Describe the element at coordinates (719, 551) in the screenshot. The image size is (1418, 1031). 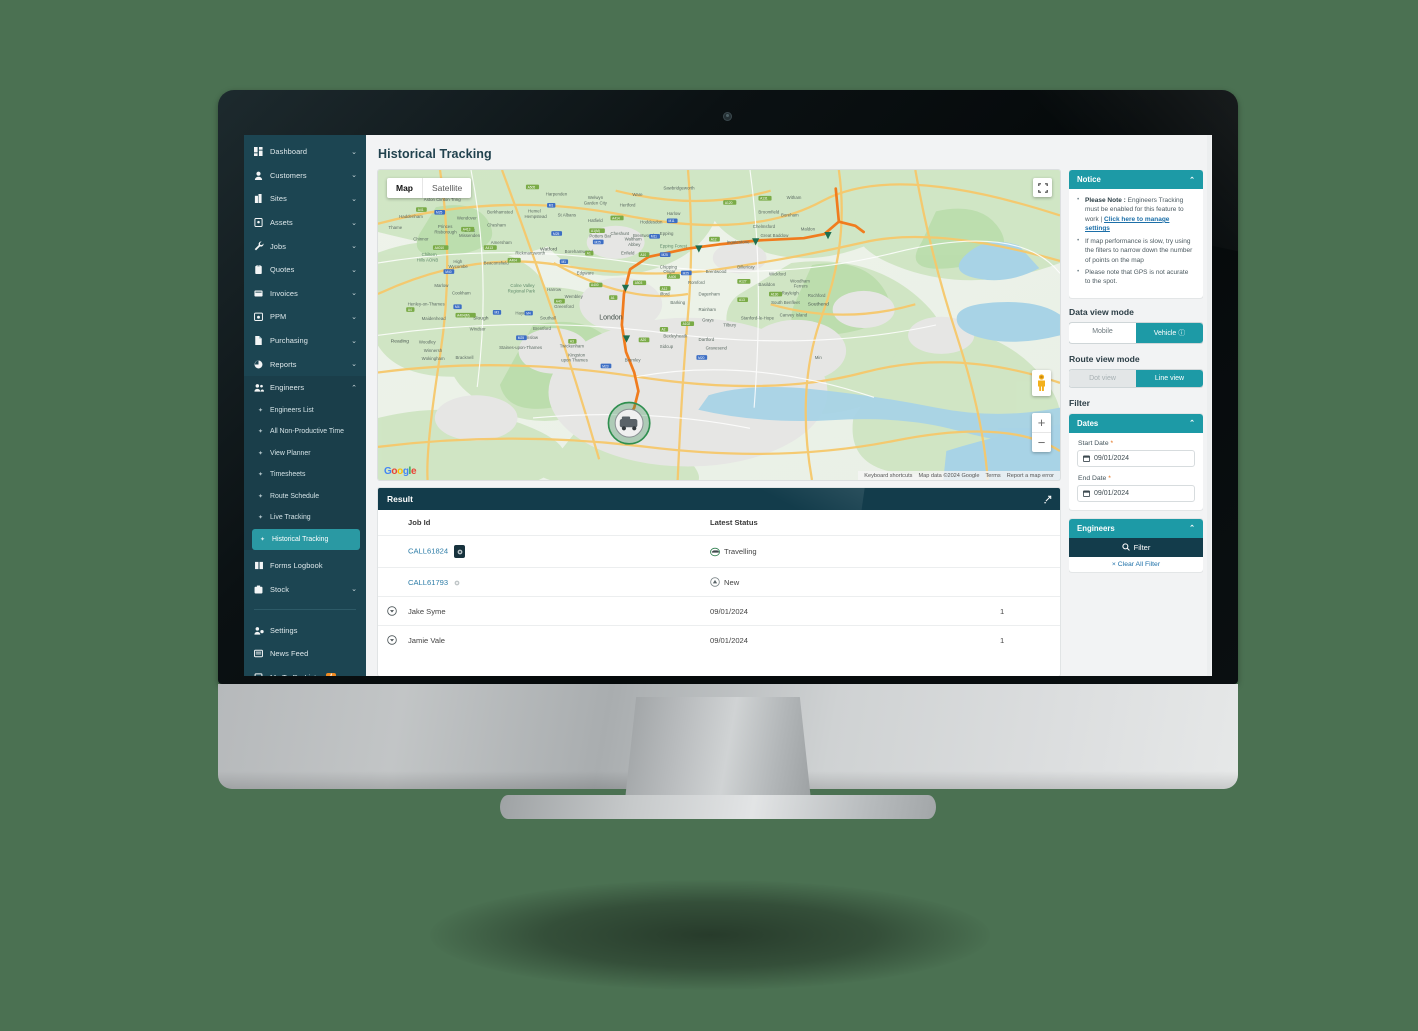
I see `table-row: CALL61824 Travelling` at that location.